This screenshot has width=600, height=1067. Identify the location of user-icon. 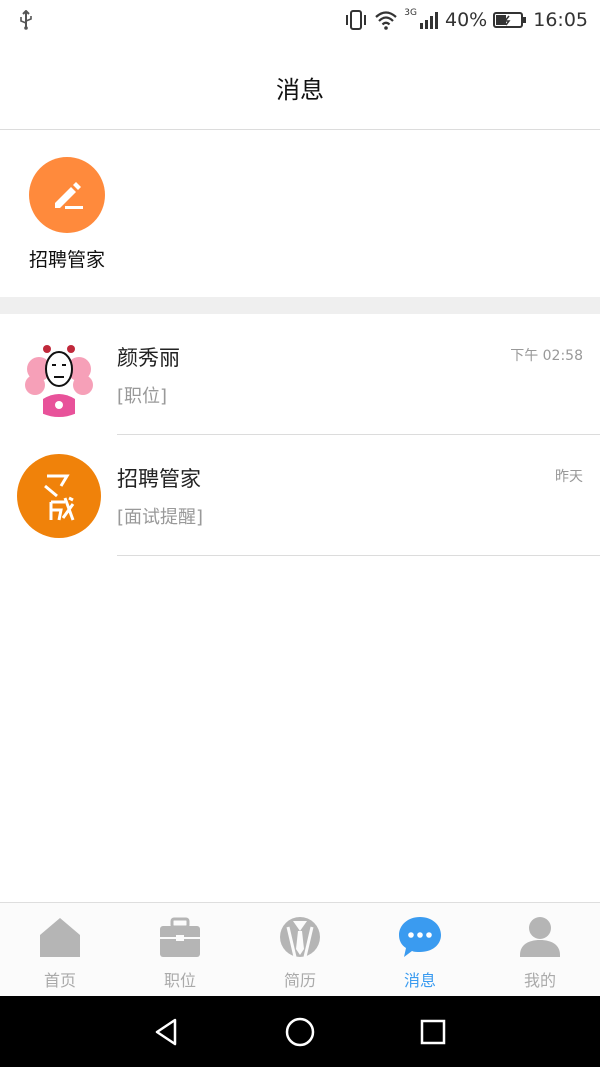
(540, 937).